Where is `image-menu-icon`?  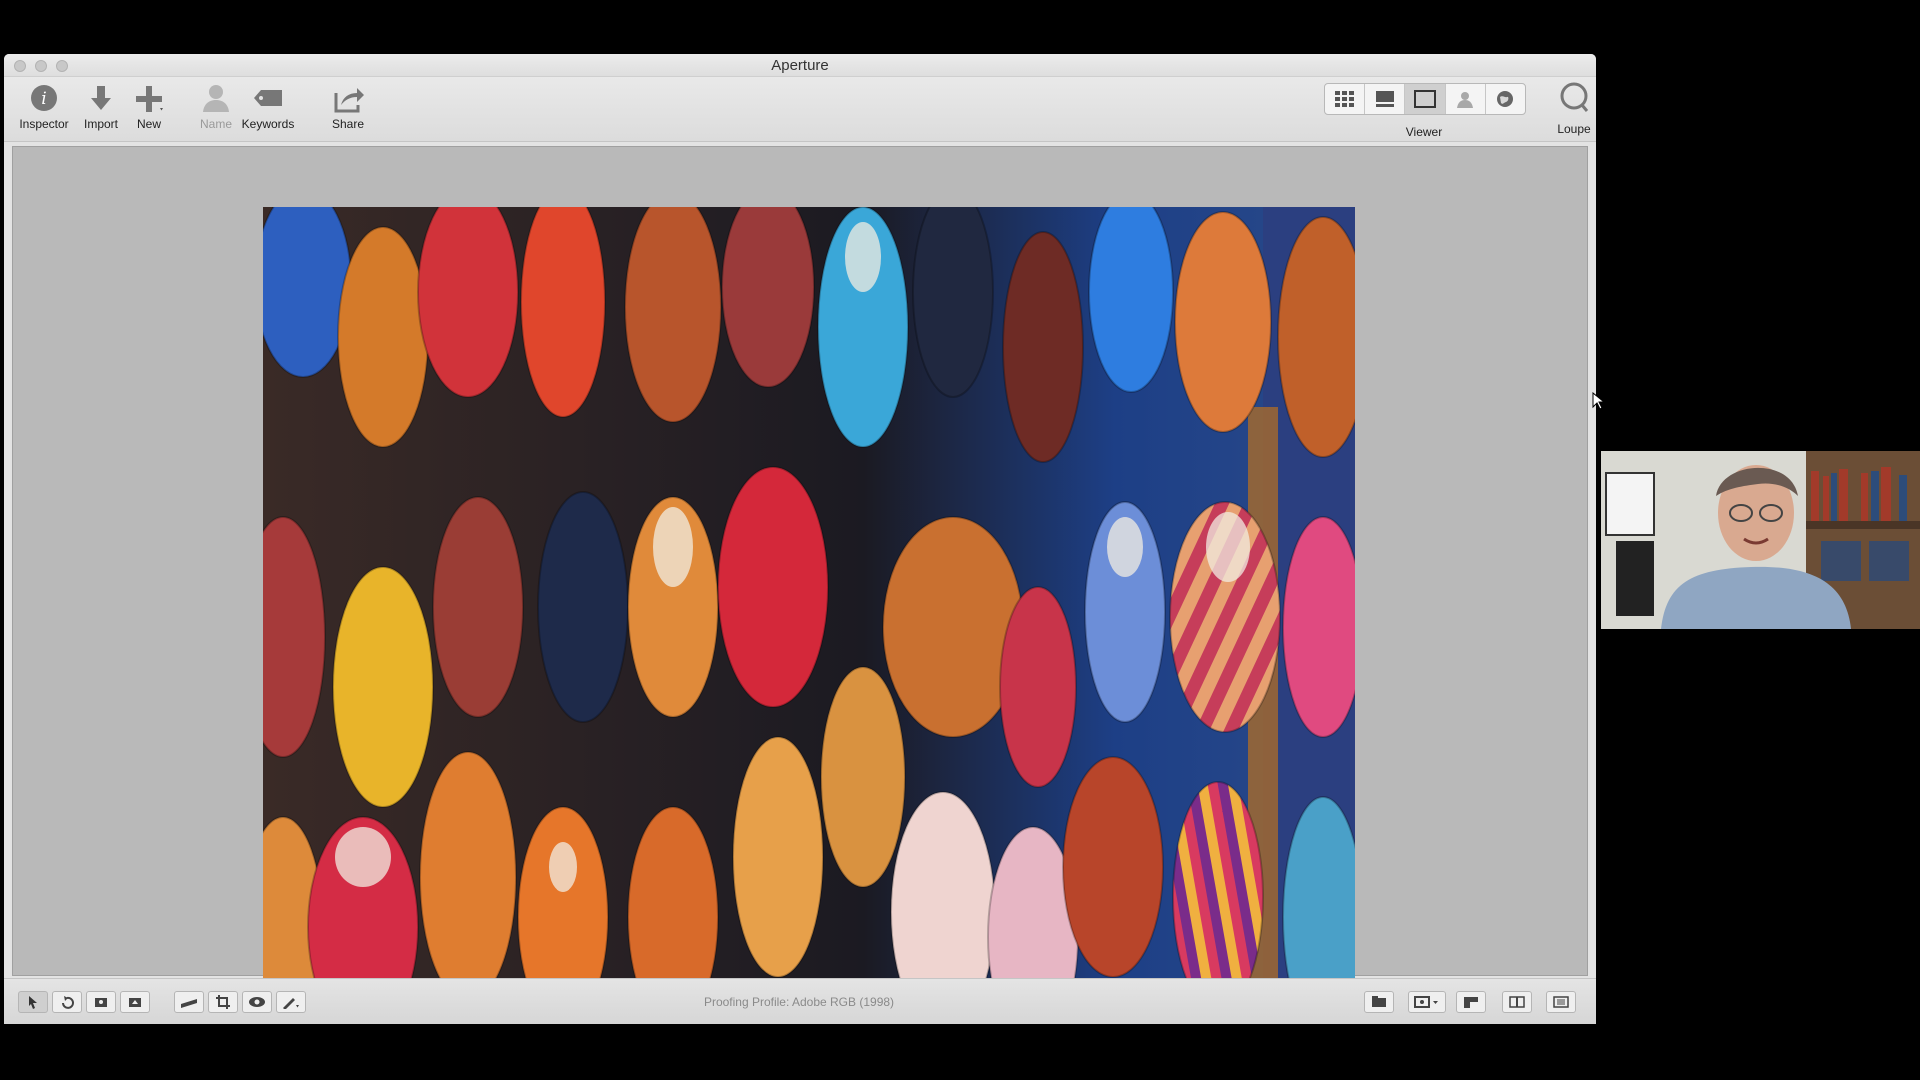
image-menu-icon is located at coordinates (1426, 1002).